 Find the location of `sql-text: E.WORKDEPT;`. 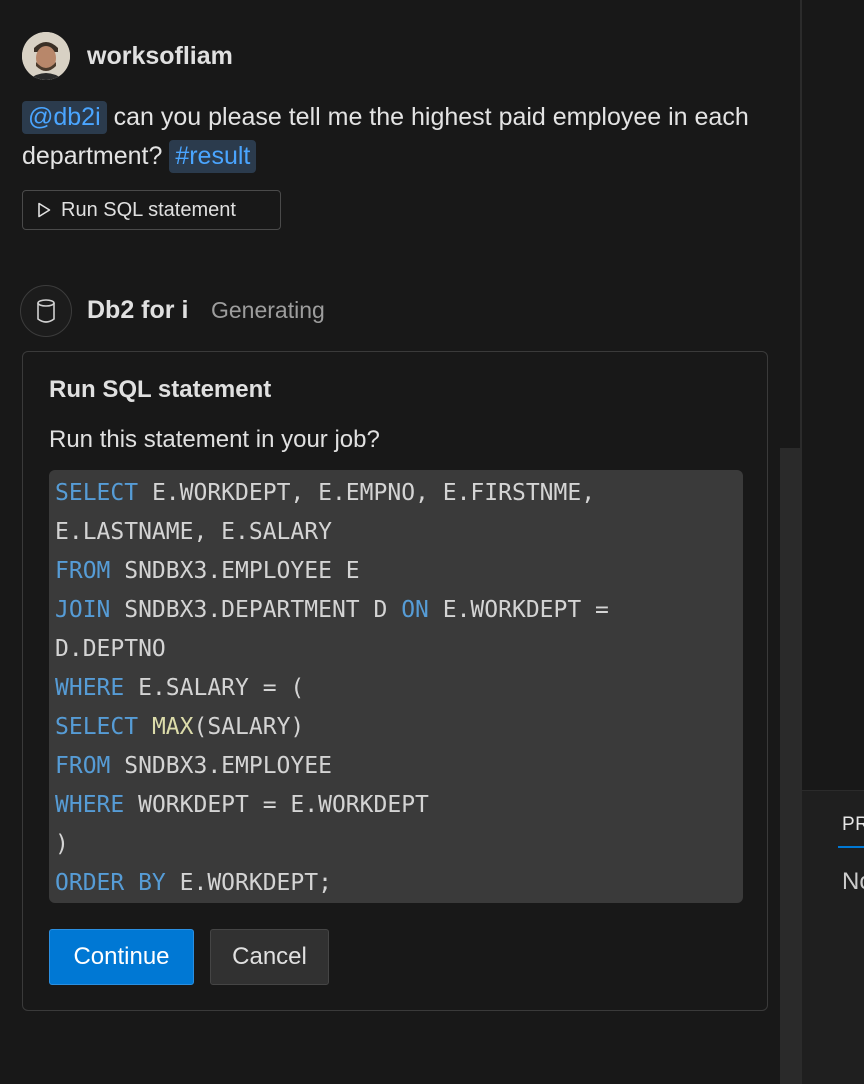

sql-text: E.WORKDEPT; is located at coordinates (248, 883).